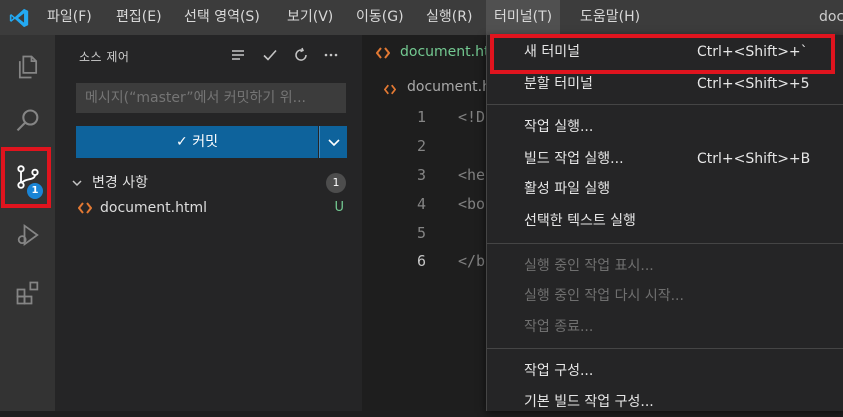  What do you see at coordinates (471, 204) in the screenshot?
I see `code-line: <bo` at bounding box center [471, 204].